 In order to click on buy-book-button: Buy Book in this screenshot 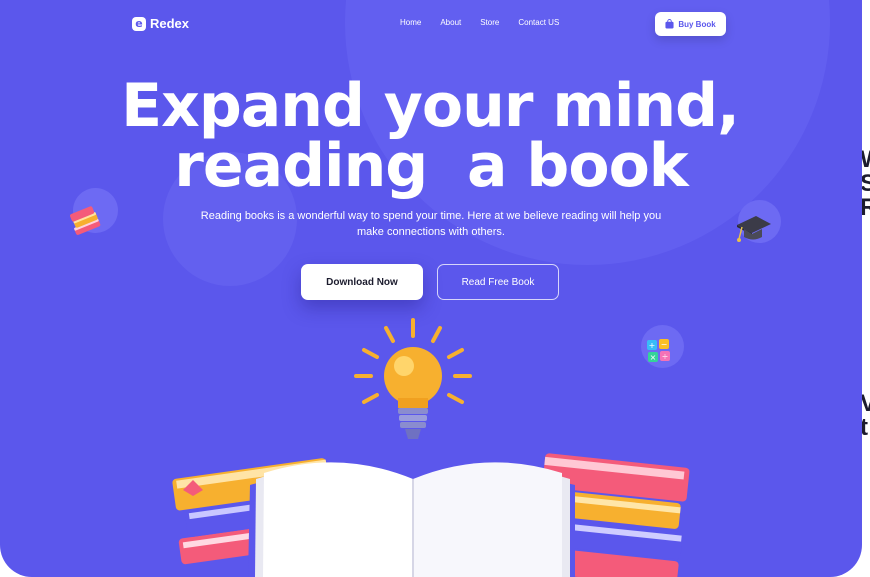, I will do `click(690, 24)`.